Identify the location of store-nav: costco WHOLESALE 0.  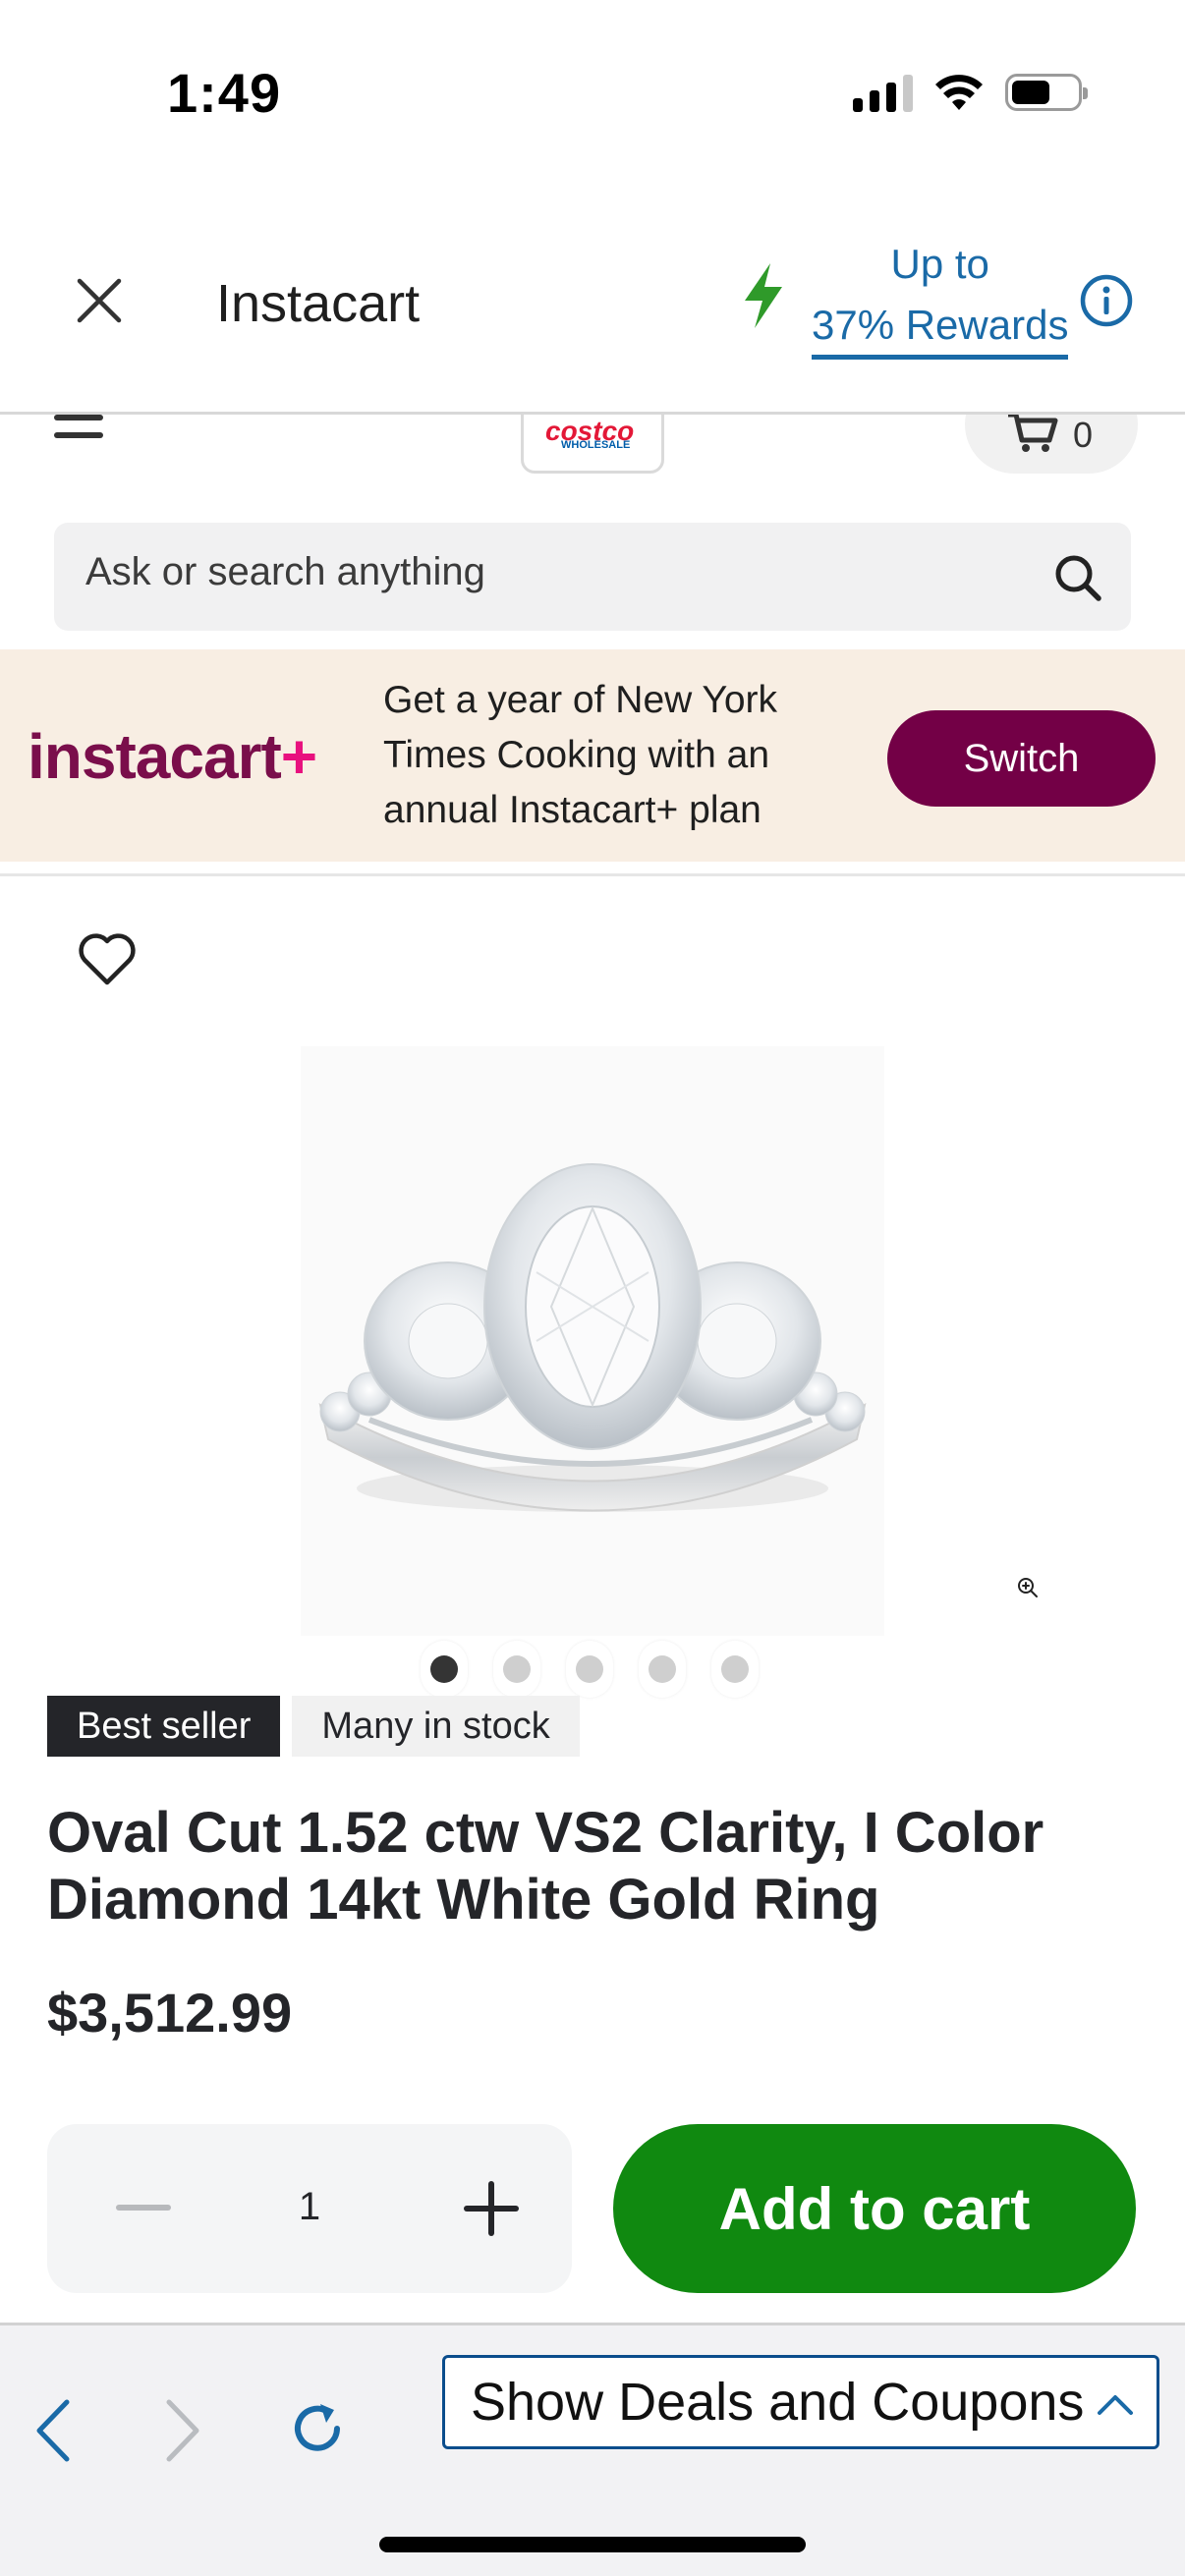
(592, 448).